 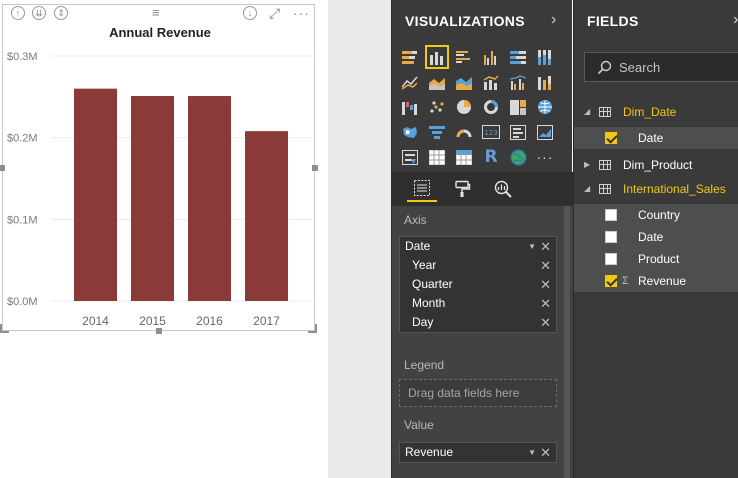 I want to click on 100-stacked-bar-chart-icon, so click(x=518, y=57).